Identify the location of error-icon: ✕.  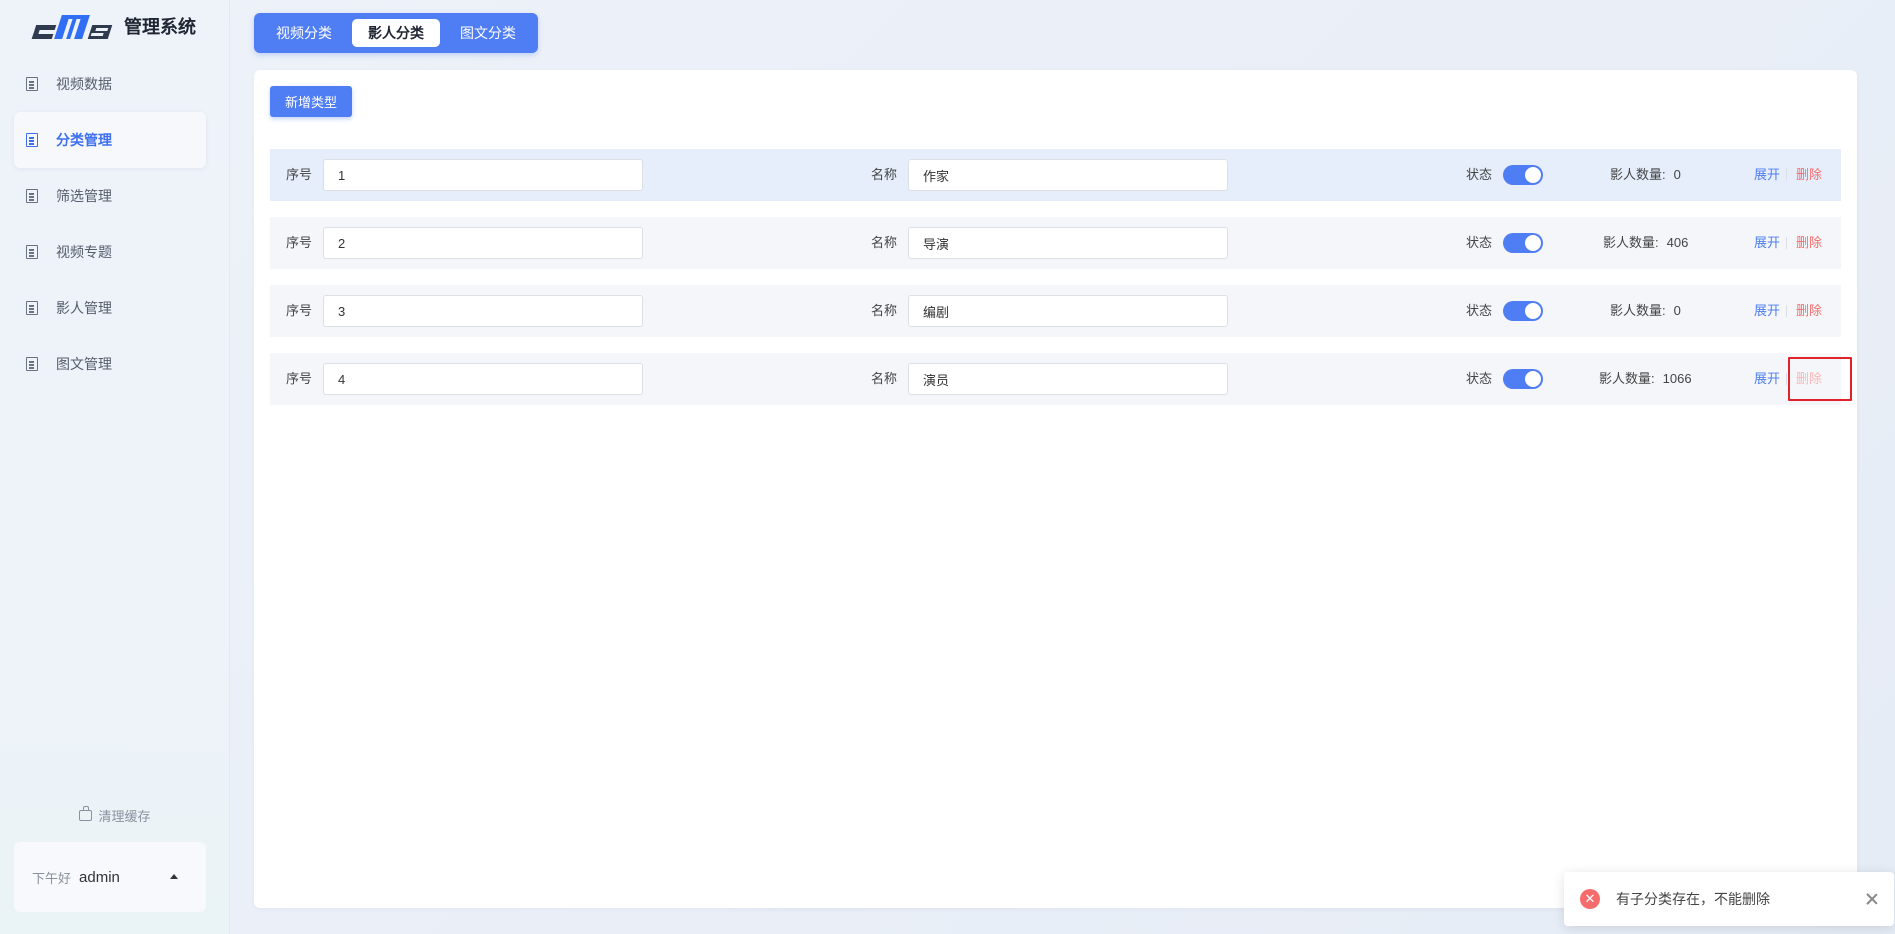
(1590, 899).